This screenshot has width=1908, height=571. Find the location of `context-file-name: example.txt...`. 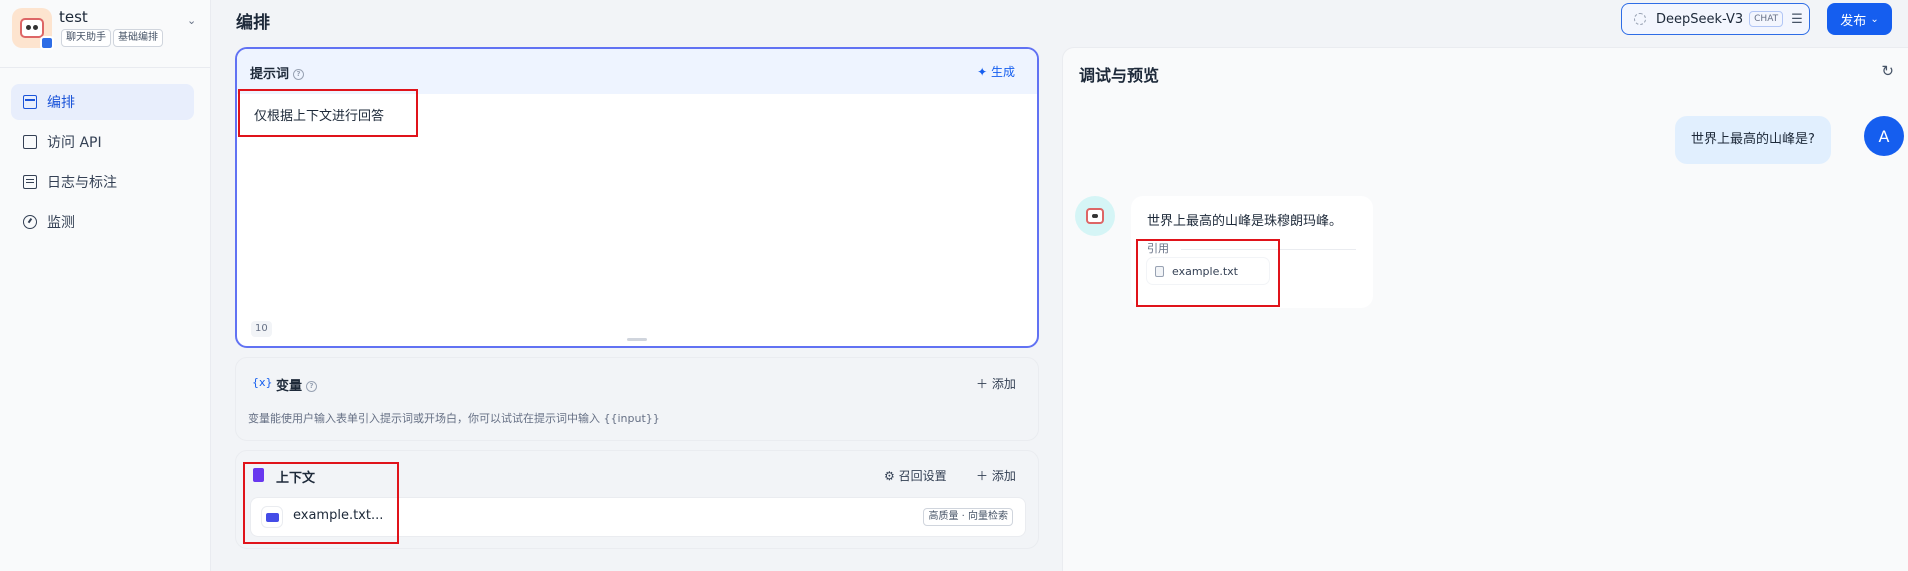

context-file-name: example.txt... is located at coordinates (338, 515).